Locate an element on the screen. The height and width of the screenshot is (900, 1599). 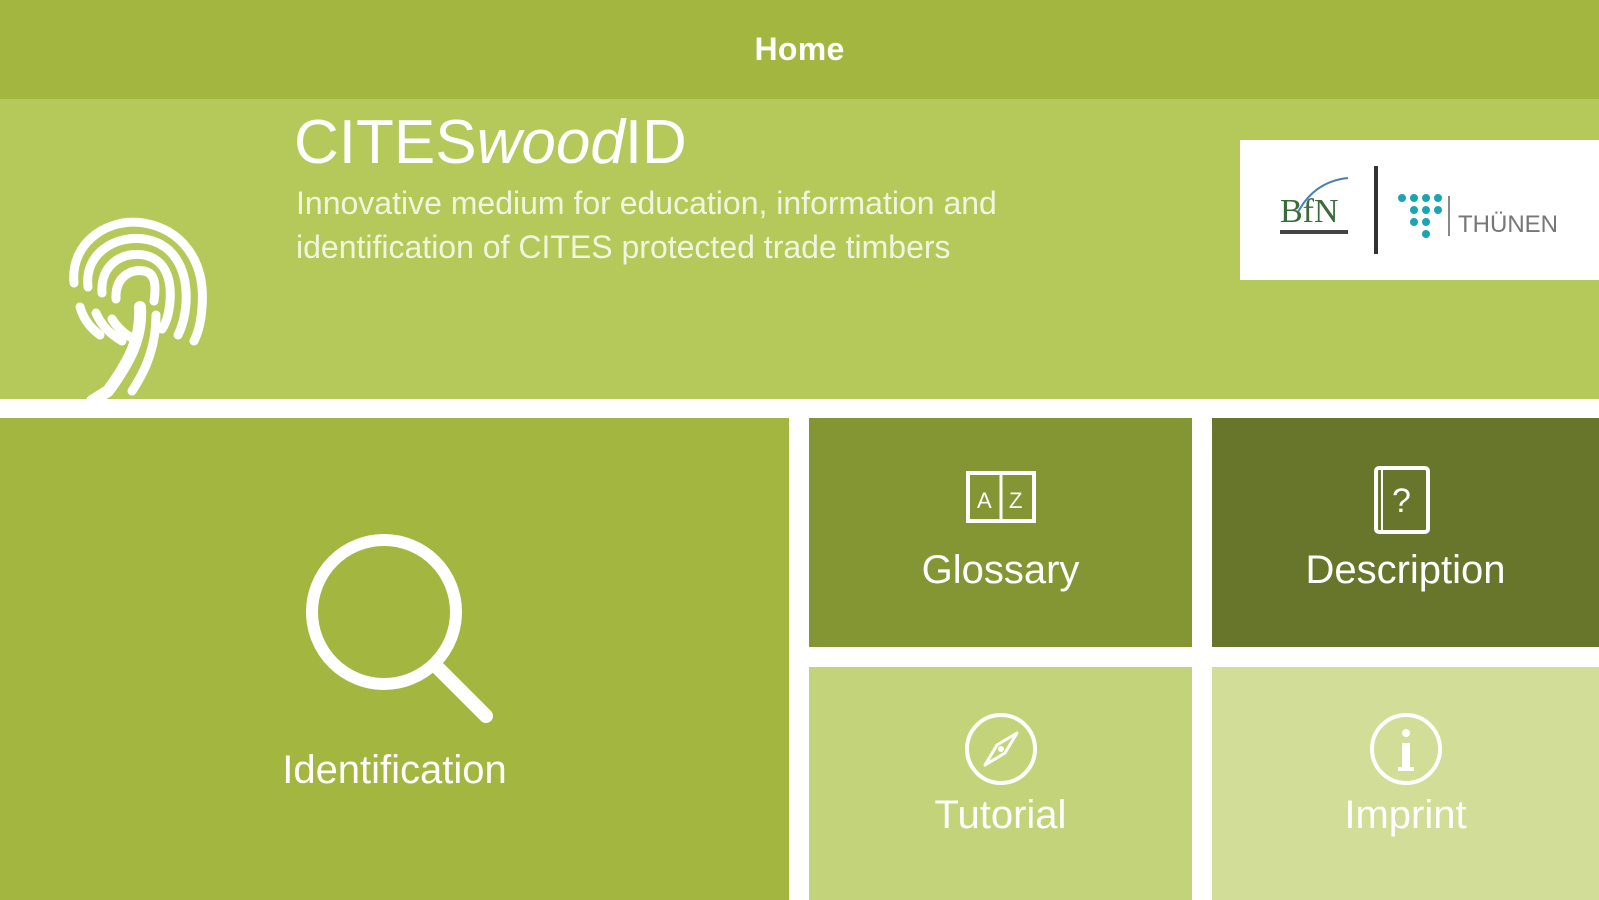
app-title-suffix: ID is located at coordinates (655, 142).